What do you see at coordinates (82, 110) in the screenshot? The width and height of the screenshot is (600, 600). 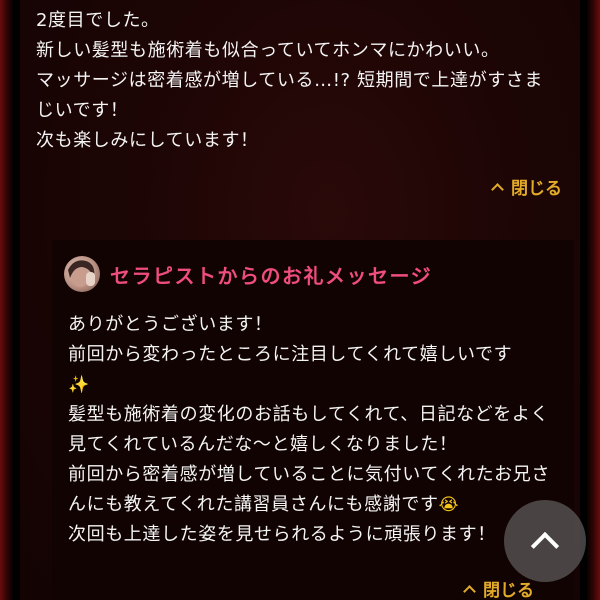 I see `review-line: じいです！` at bounding box center [82, 110].